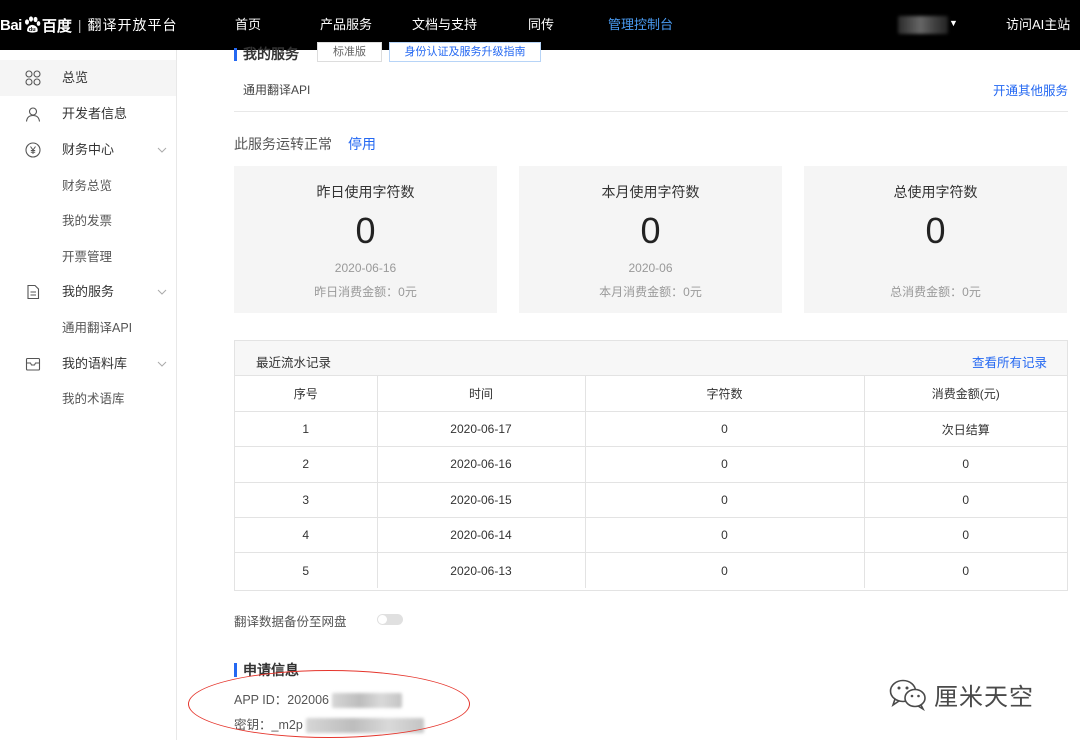 This screenshot has width=1080, height=740. Describe the element at coordinates (88, 78) in the screenshot. I see `sidebar-item-overview: 总览` at that location.